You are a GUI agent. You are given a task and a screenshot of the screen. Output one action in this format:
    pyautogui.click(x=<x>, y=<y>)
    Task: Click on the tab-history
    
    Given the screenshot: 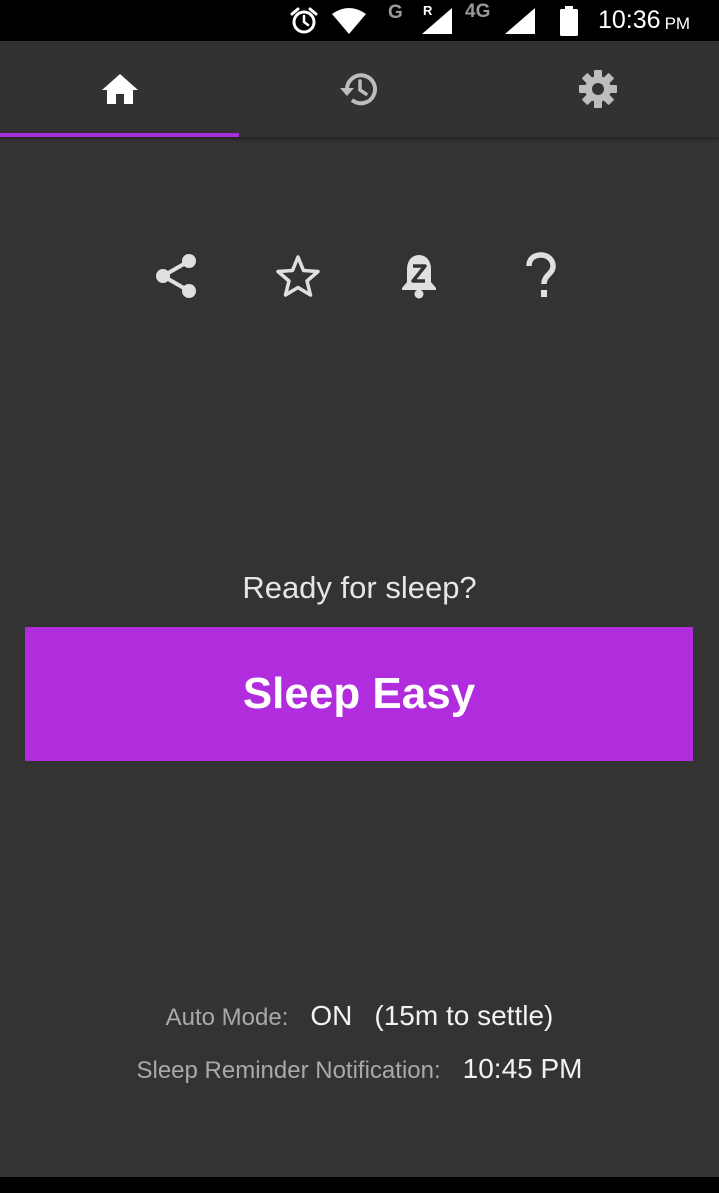 What is the action you would take?
    pyautogui.click(x=358, y=89)
    